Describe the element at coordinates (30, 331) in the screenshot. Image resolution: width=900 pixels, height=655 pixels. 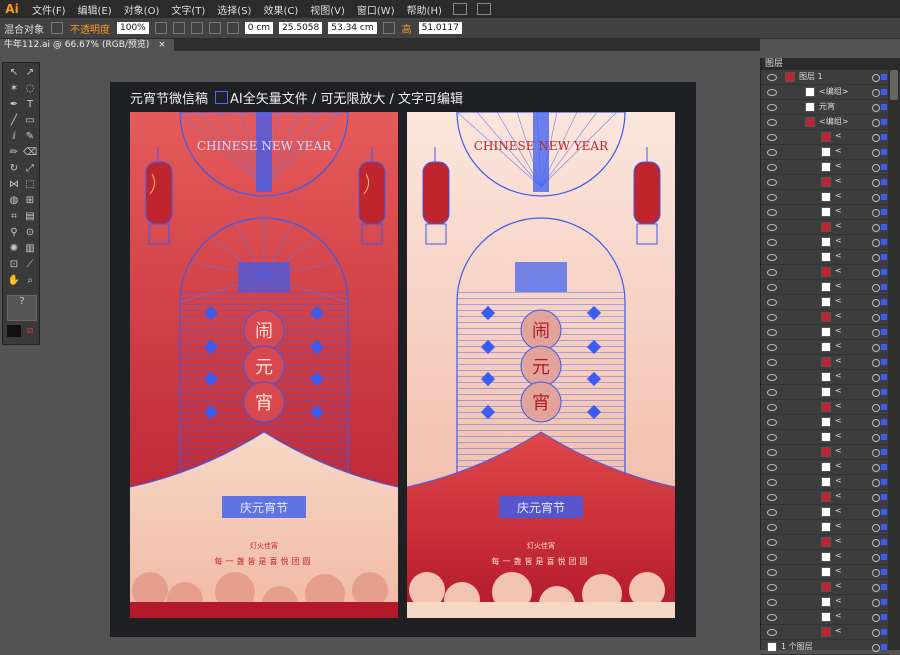
I see `none-swatch-icon: ⧄` at that location.